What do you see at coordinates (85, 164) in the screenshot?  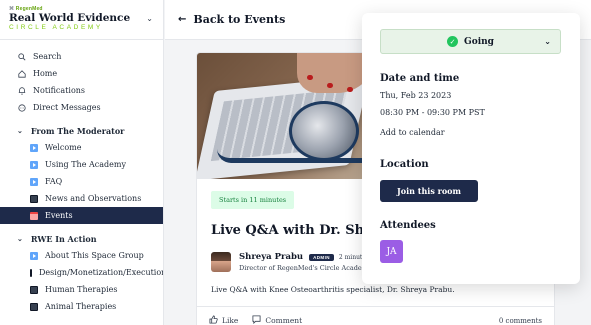 I see `sidebar-item-label: Using The Academy` at bounding box center [85, 164].